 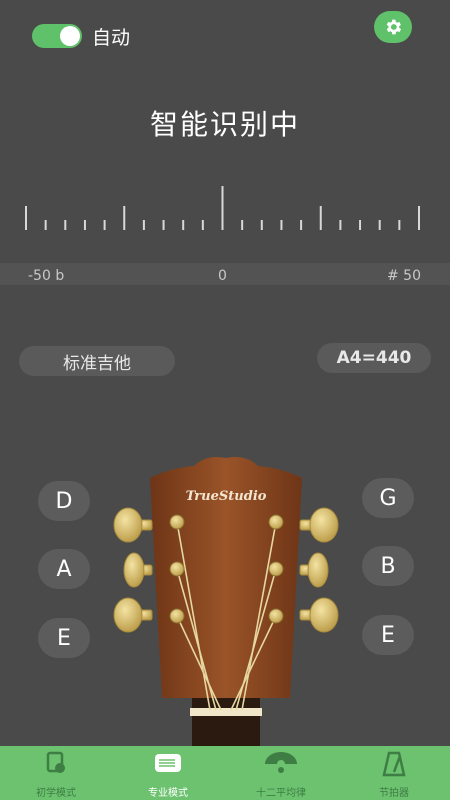 I want to click on tuning-selector-button: 标准吉他, so click(x=97, y=361).